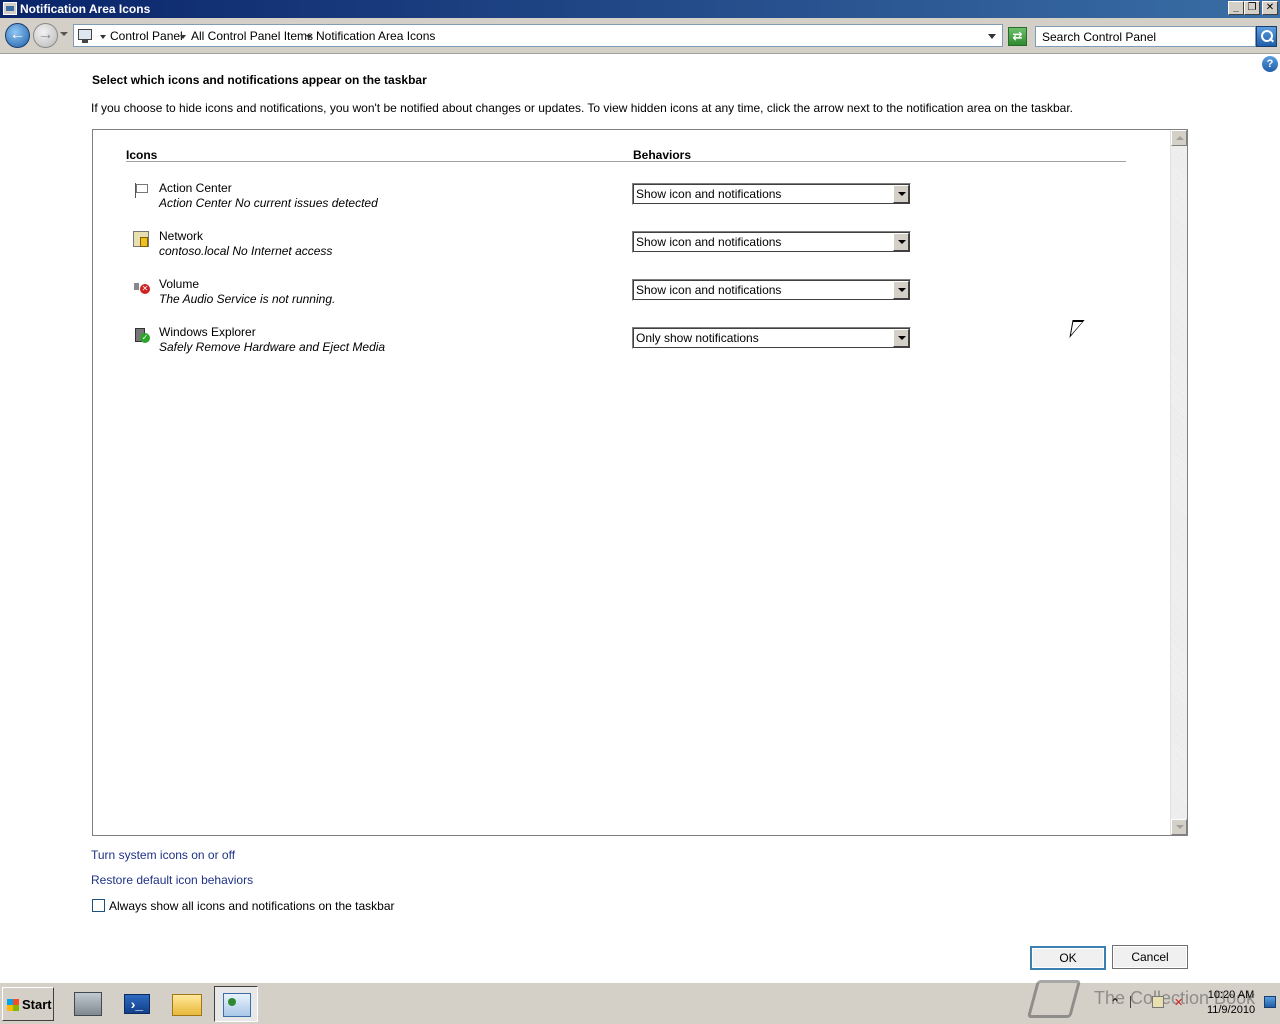  What do you see at coordinates (98, 905) in the screenshot?
I see `always-show-checkbox` at bounding box center [98, 905].